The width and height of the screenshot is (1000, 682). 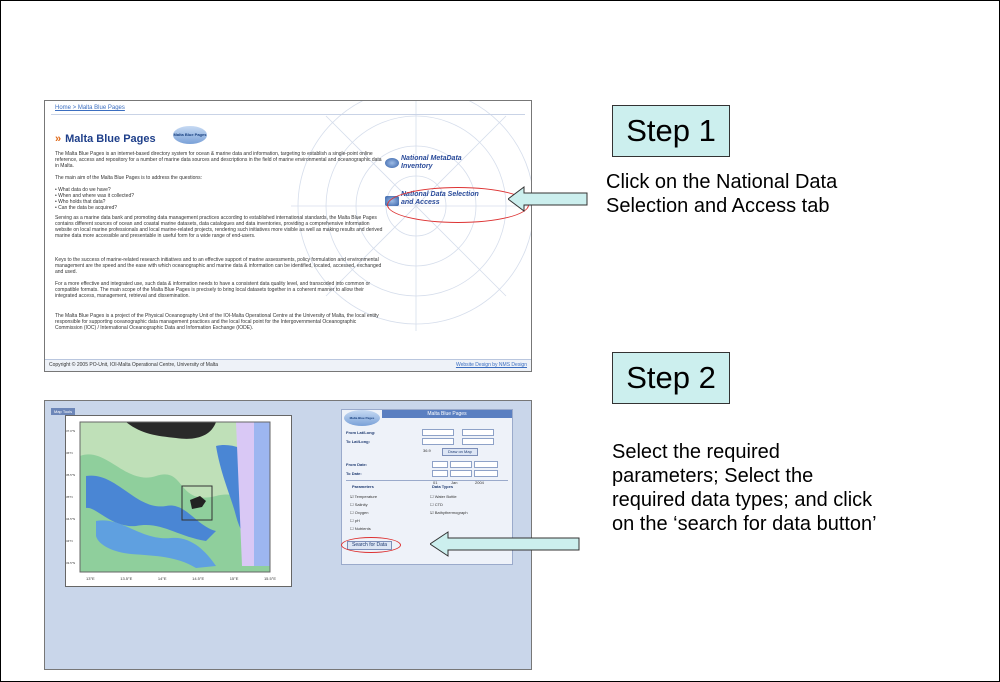 What do you see at coordinates (71, 563) in the screenshot?
I see `lat-label: 33.5°N` at bounding box center [71, 563].